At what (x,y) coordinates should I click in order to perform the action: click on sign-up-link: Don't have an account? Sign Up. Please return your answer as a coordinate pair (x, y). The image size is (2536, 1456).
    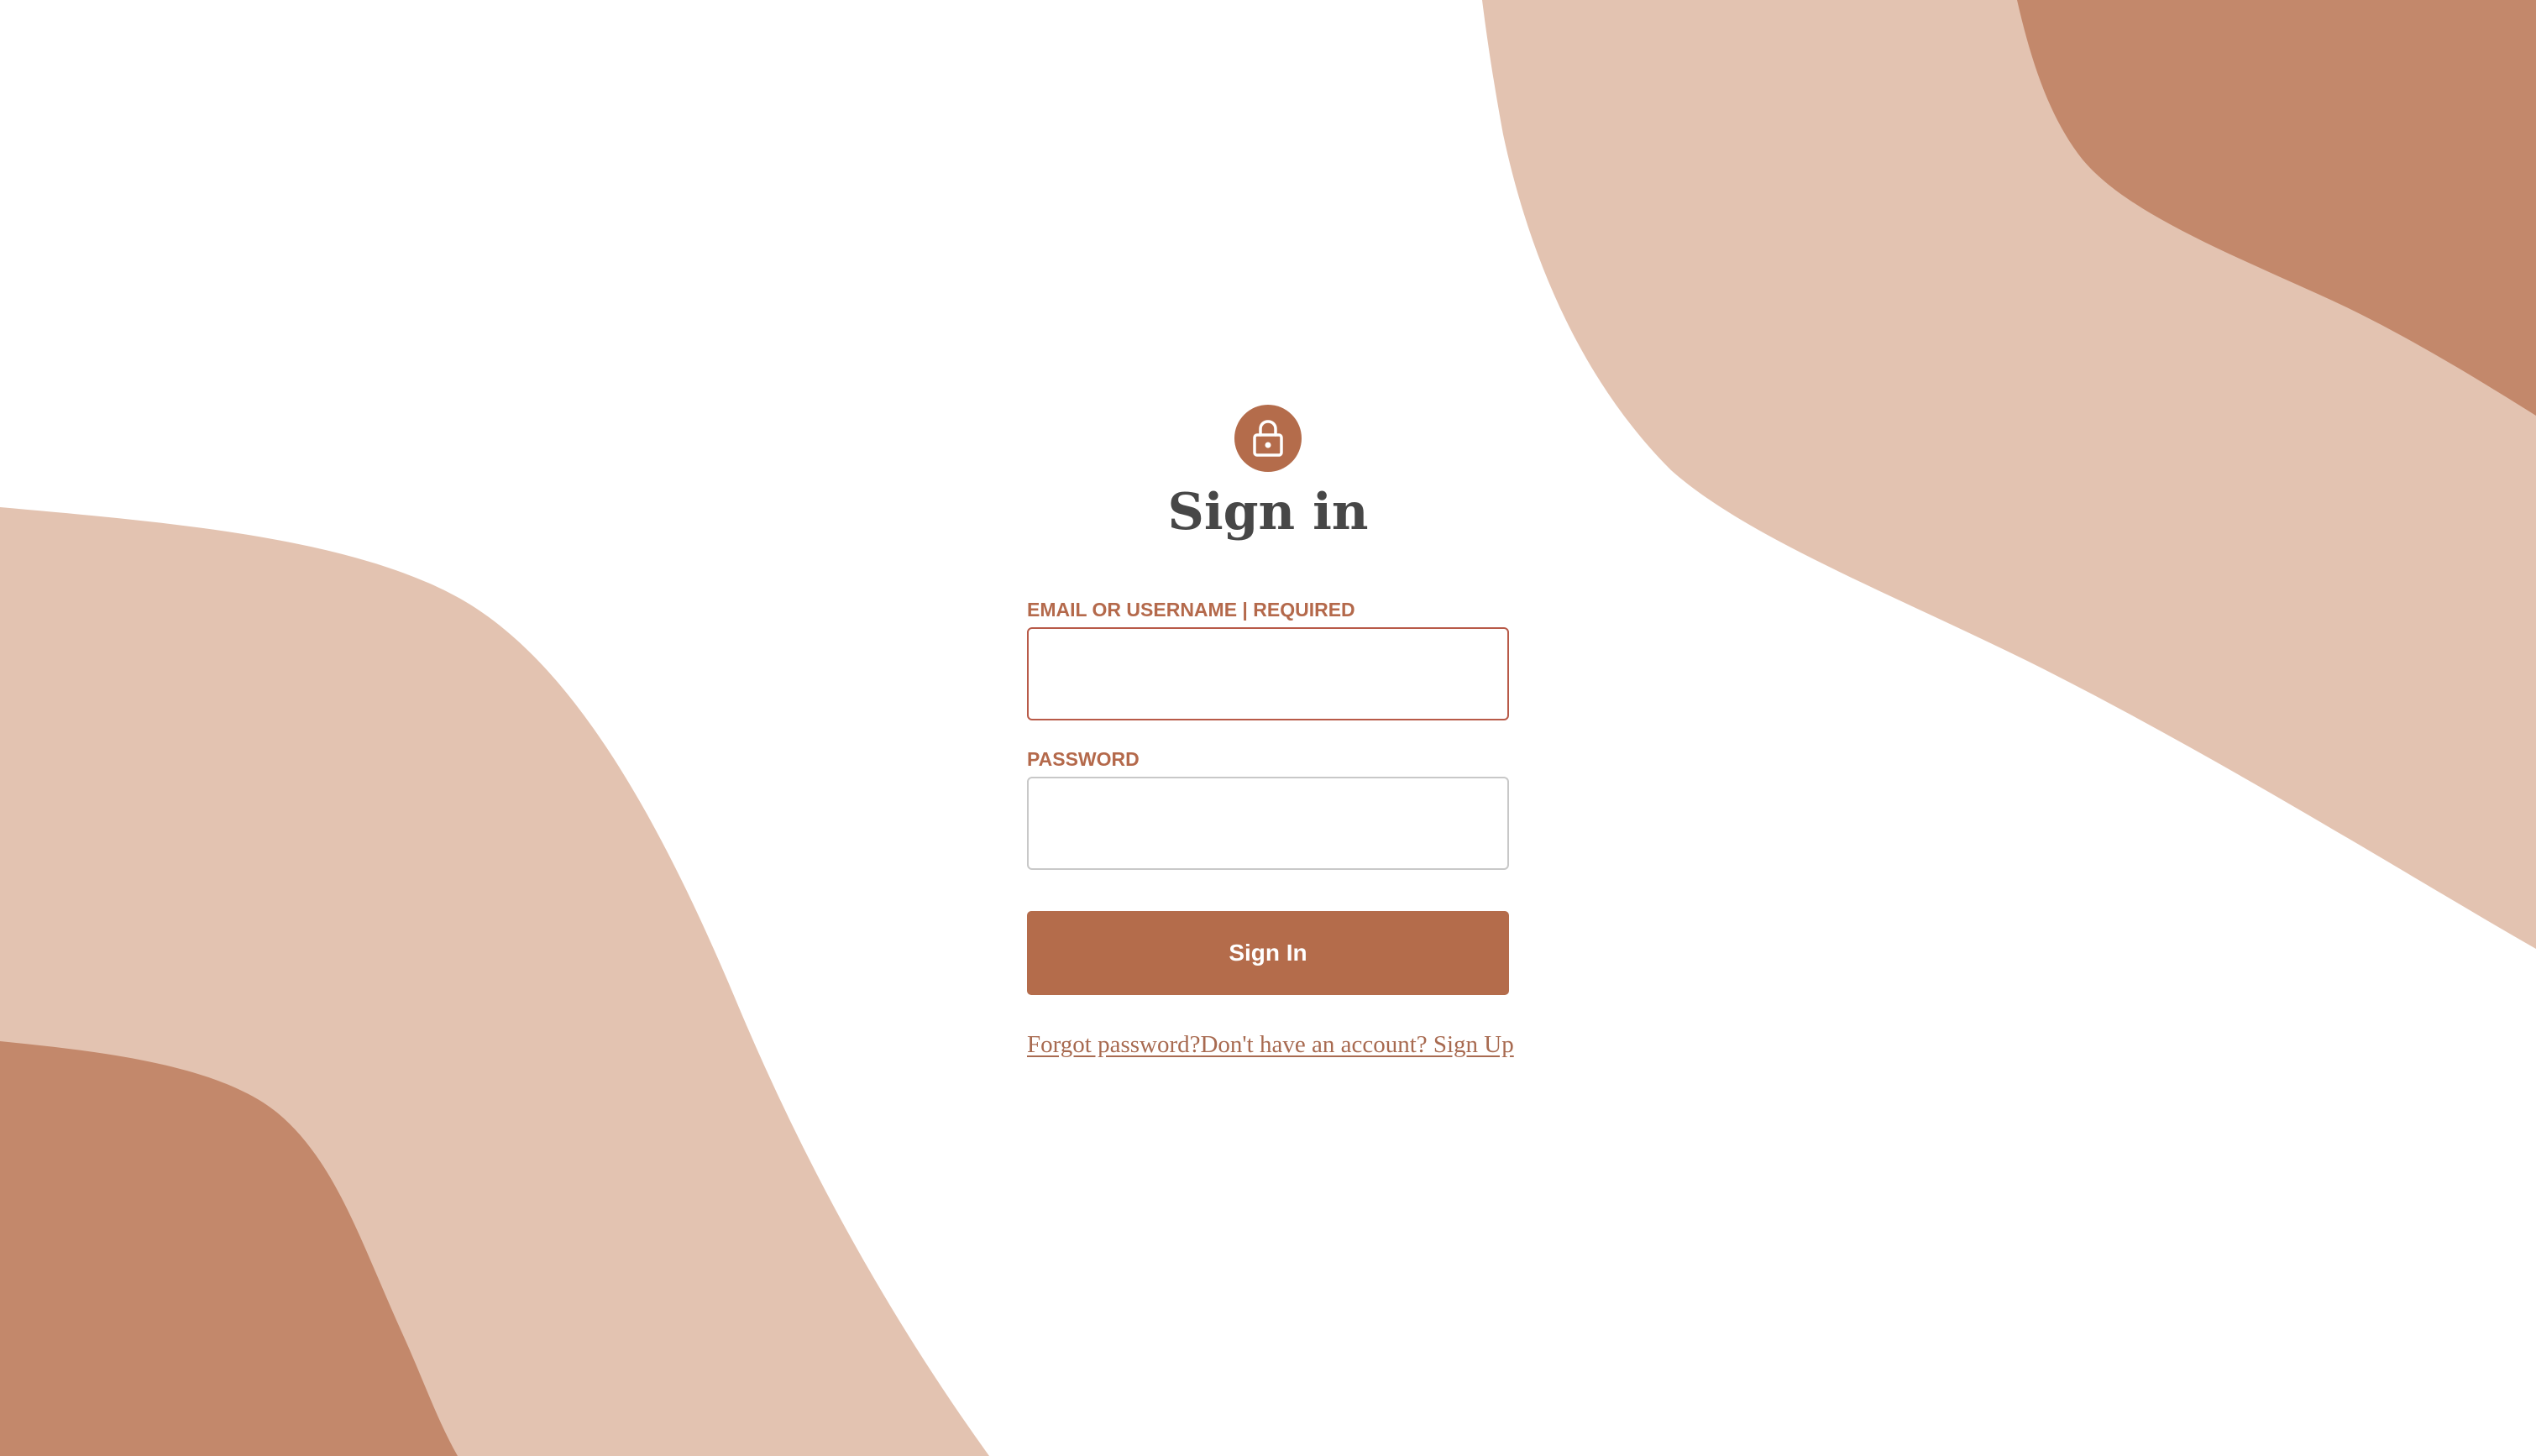
    Looking at the image, I should click on (1356, 1044).